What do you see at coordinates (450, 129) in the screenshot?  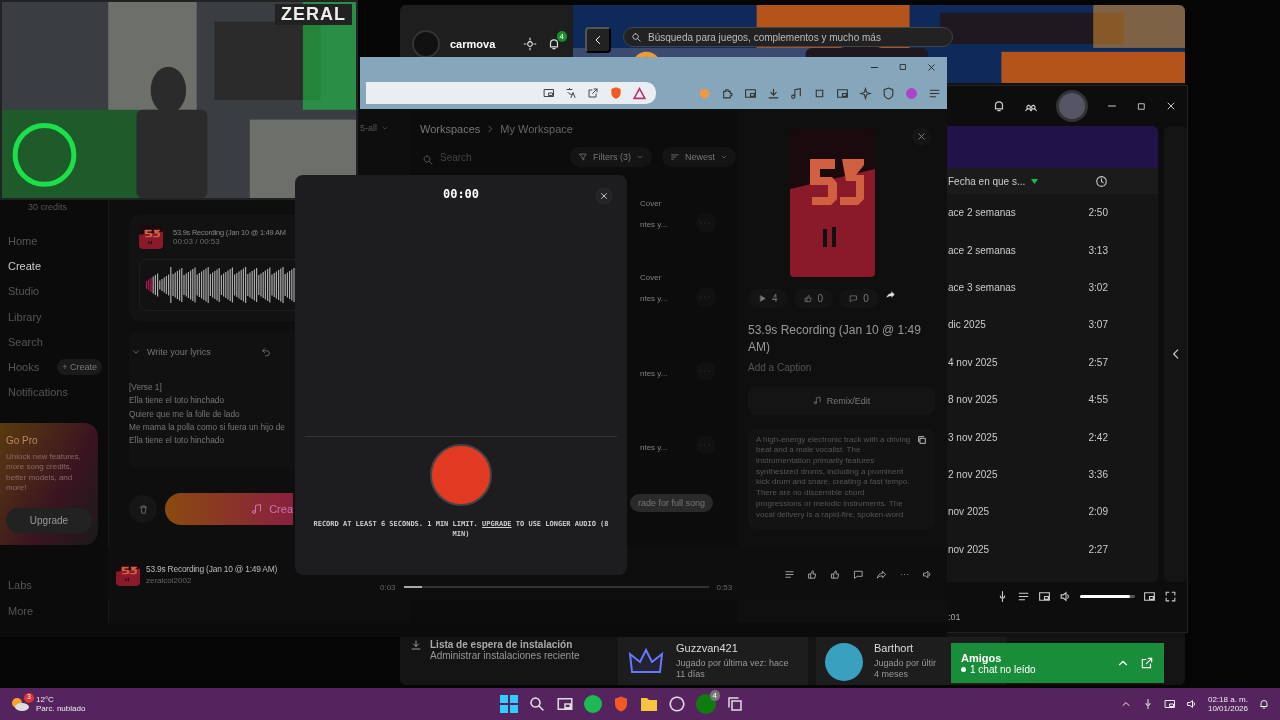 I see `breadcrumb-link: Workspaces` at bounding box center [450, 129].